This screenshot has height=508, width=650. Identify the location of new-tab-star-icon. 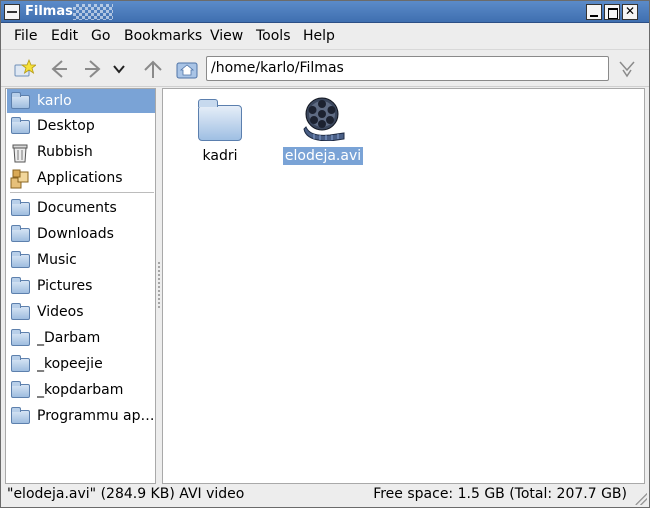
(25, 69).